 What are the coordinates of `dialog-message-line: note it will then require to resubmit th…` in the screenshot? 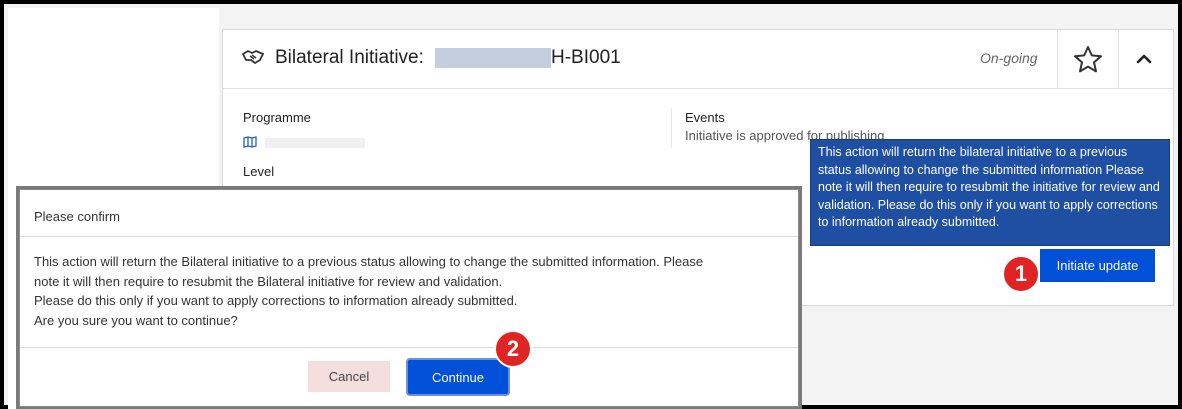 It's located at (268, 281).